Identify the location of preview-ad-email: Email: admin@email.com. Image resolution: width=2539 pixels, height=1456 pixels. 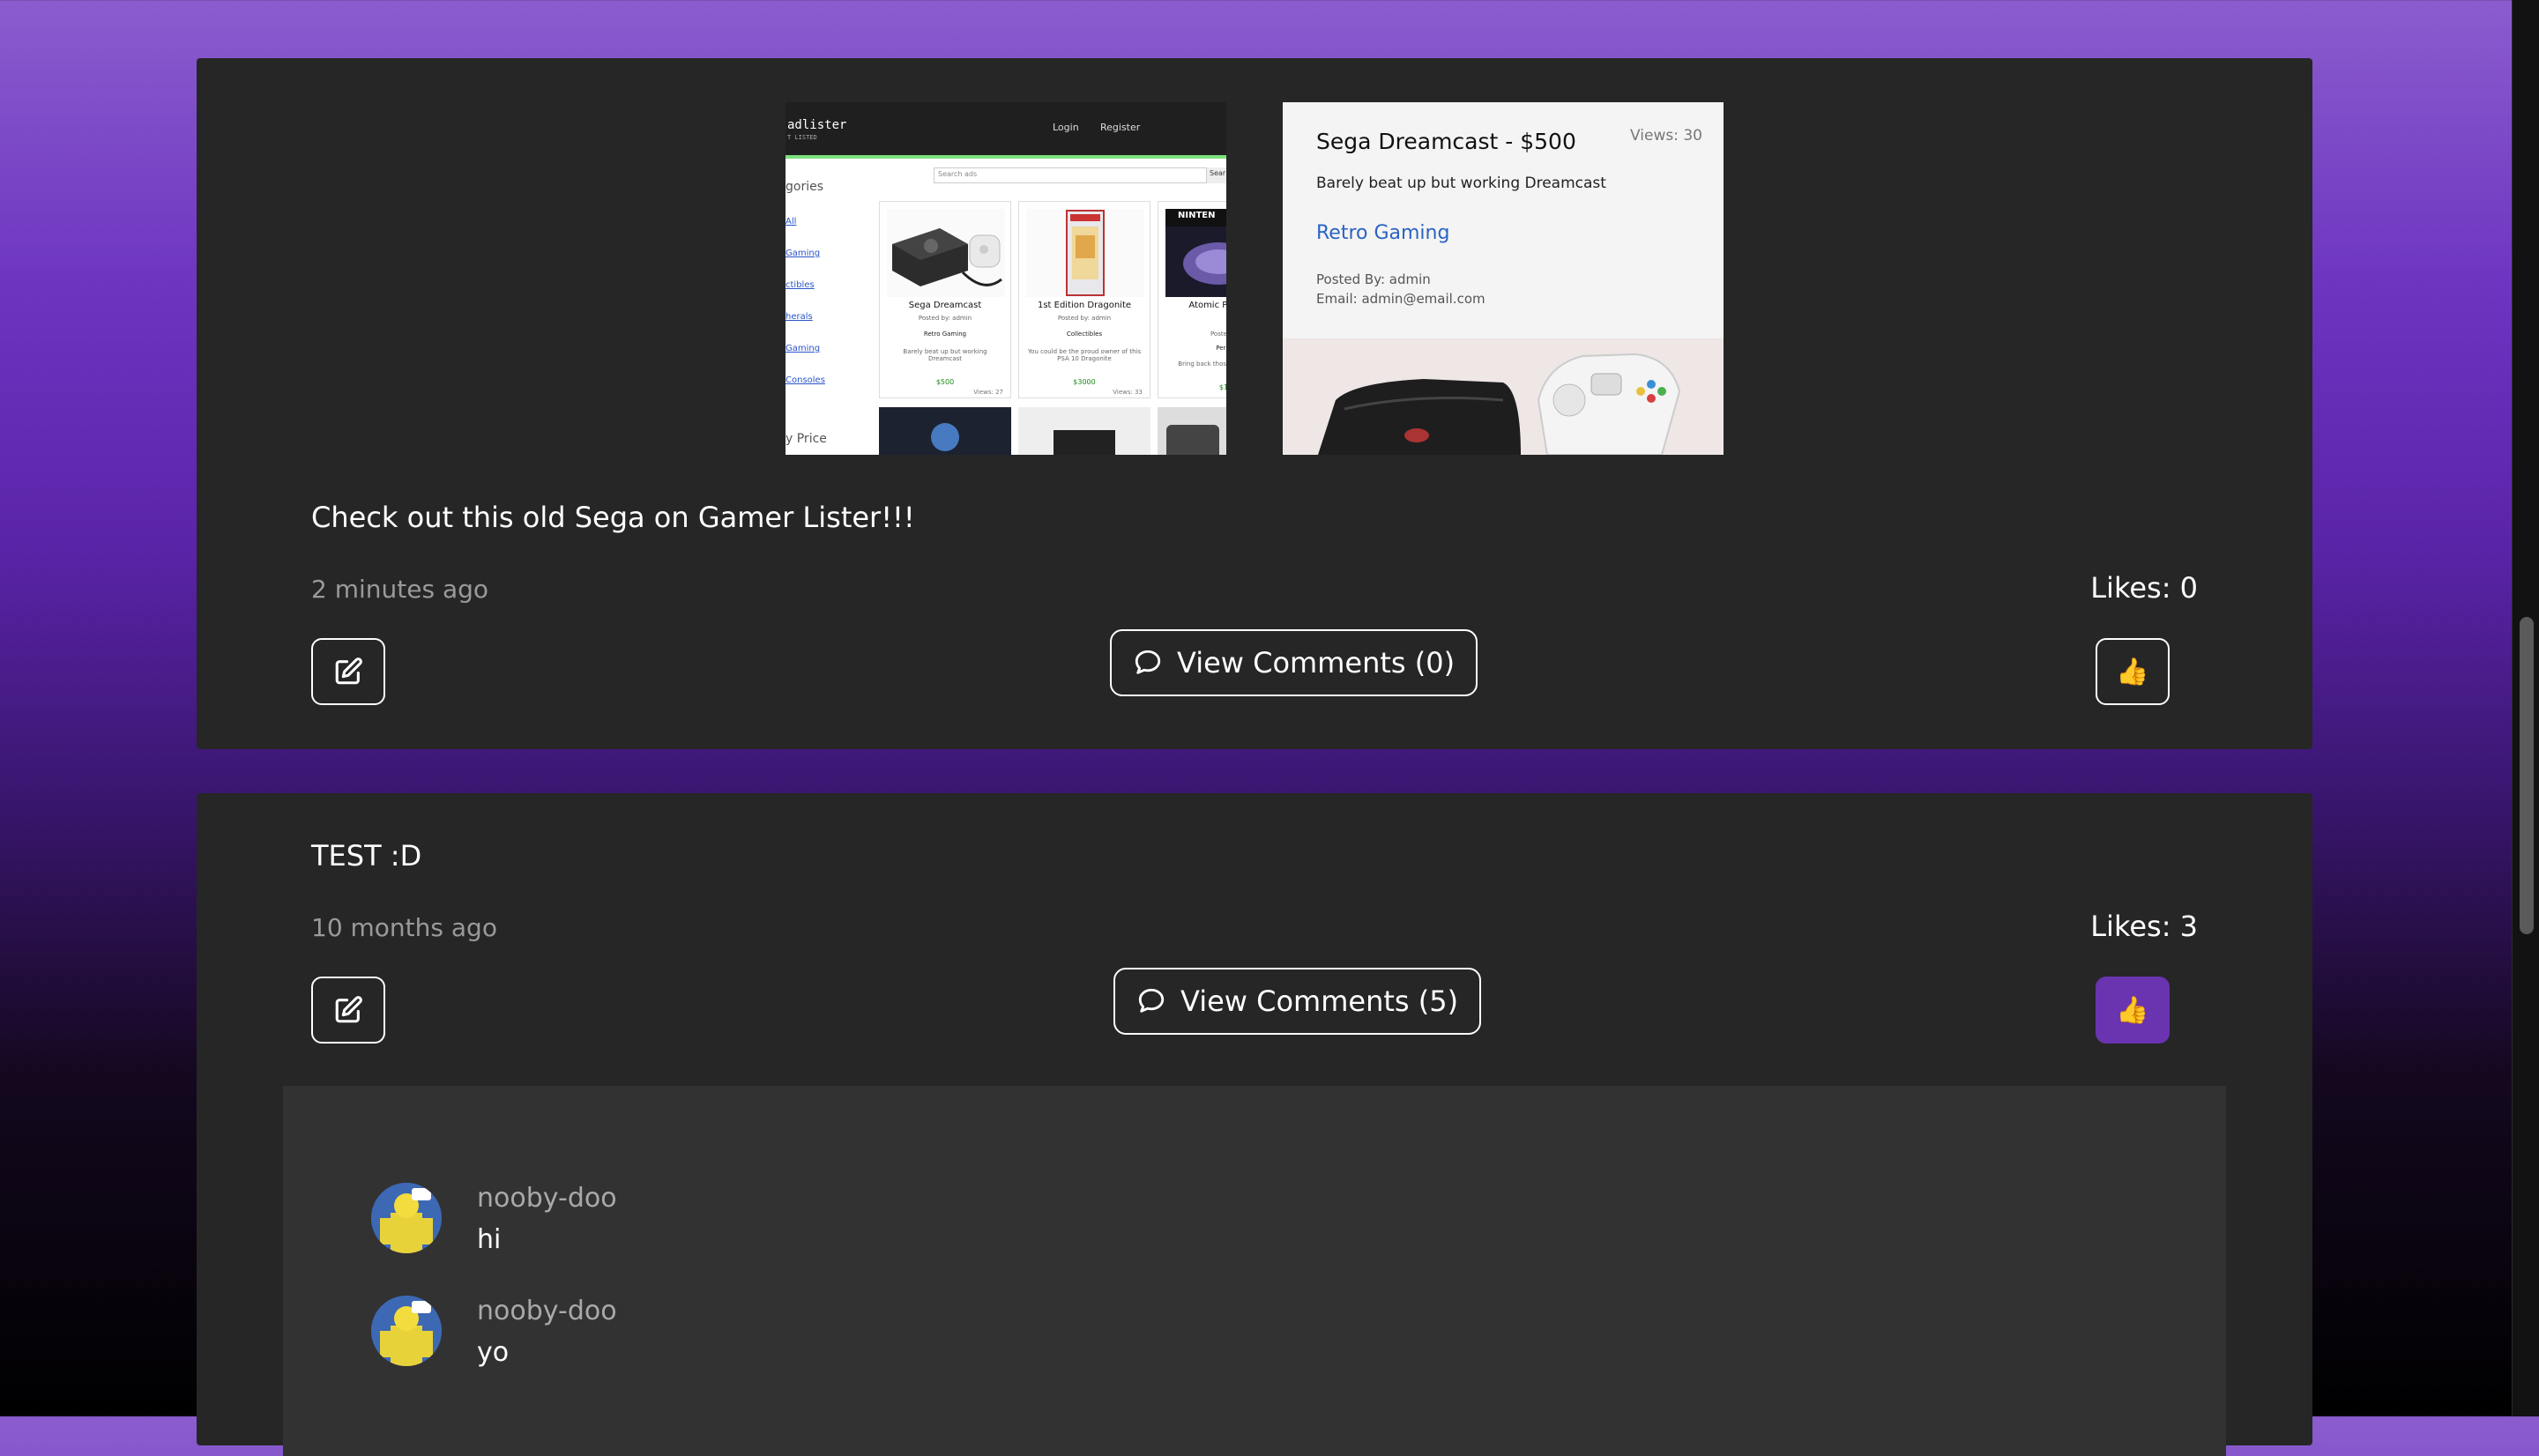
(1400, 299).